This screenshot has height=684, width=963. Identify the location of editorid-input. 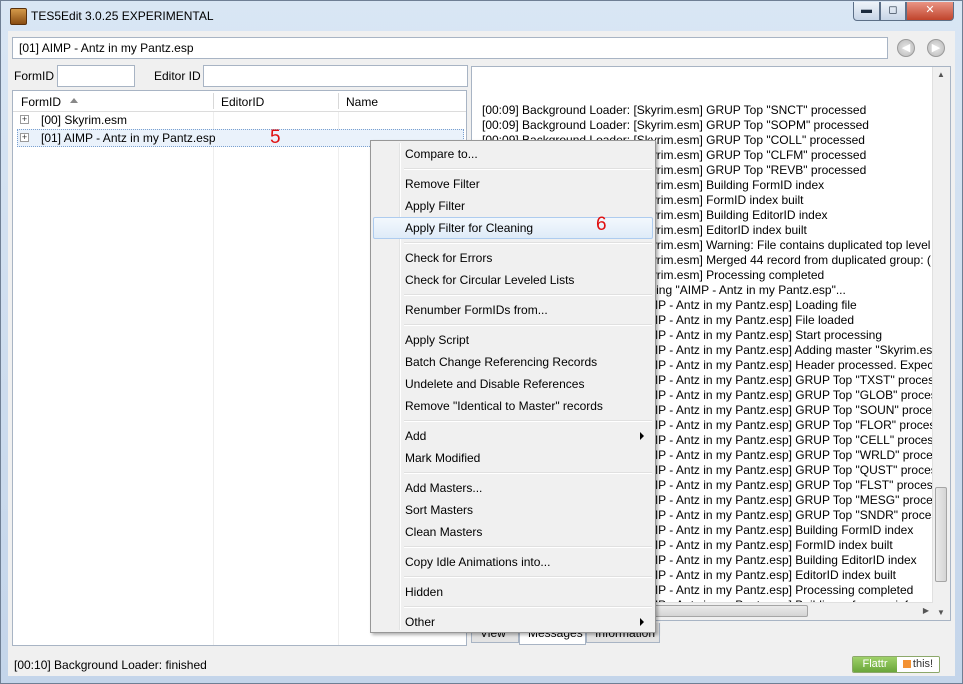
(335, 76).